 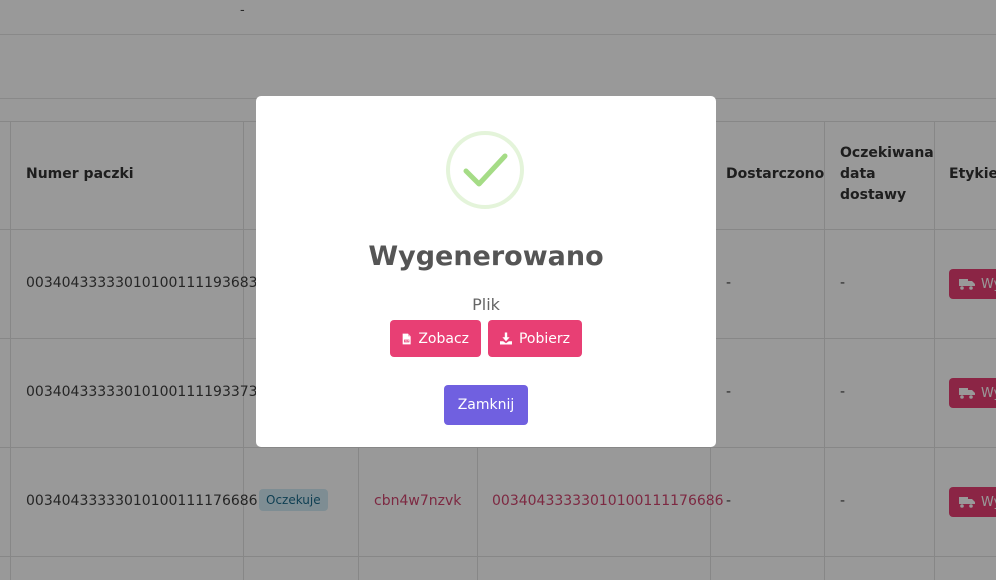 I want to click on pdf-file-icon: PDF, so click(x=406, y=338).